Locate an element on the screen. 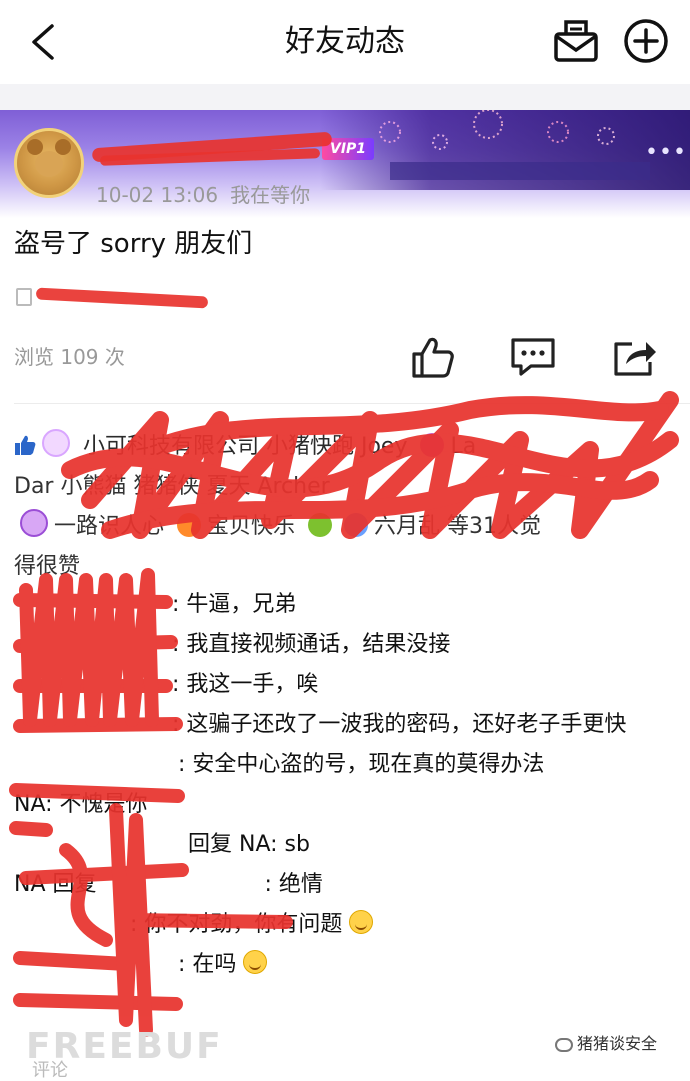  divider is located at coordinates (352, 403).